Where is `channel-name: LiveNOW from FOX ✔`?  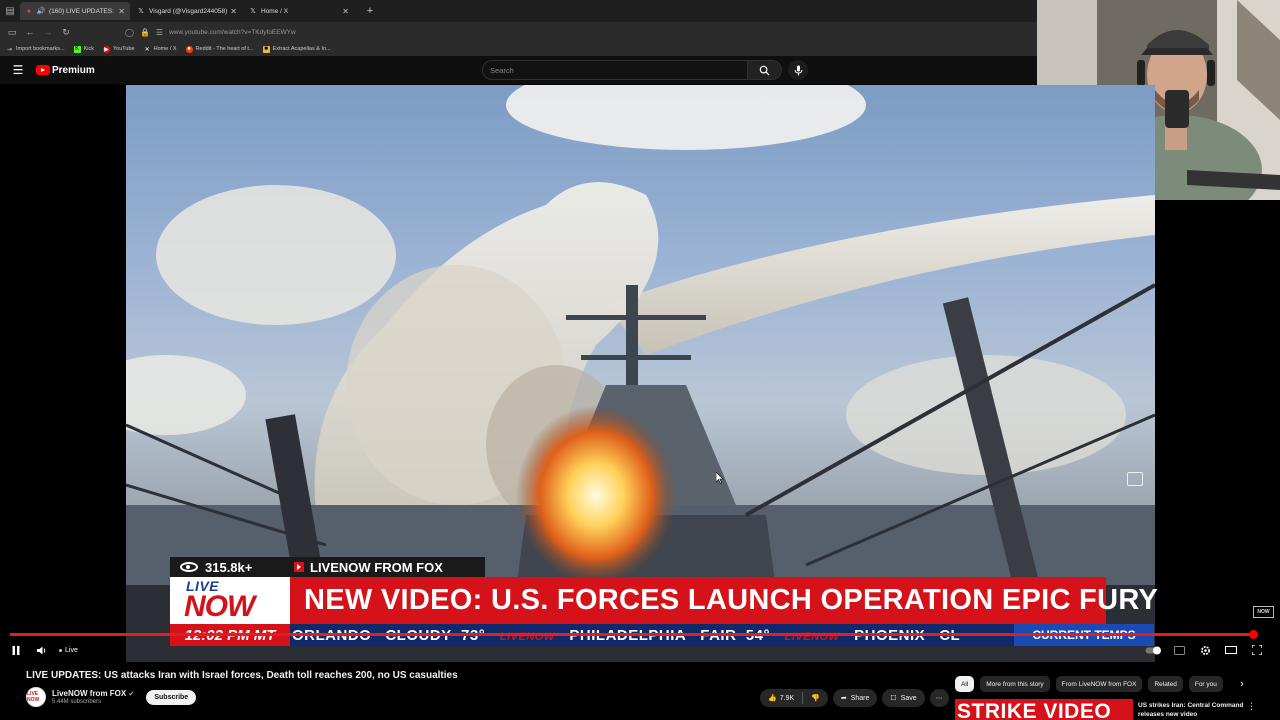
channel-name: LiveNOW from FOX ✔ is located at coordinates (93, 693).